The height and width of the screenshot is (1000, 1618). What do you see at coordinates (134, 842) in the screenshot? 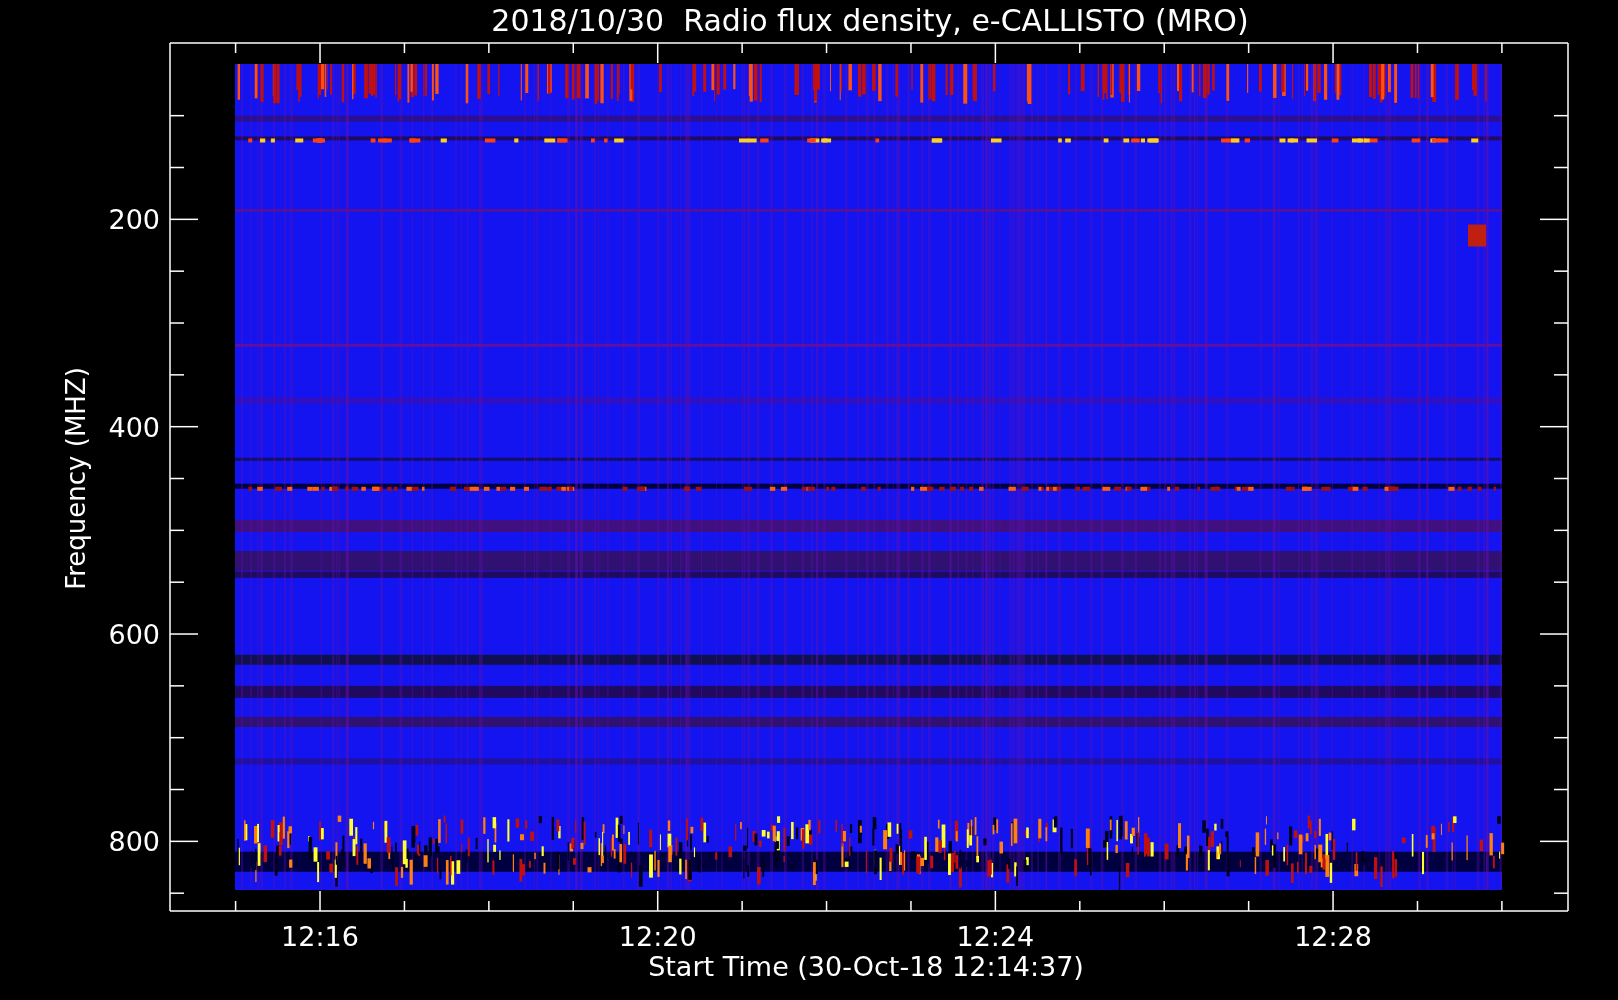
I see `y-tick-label: 800` at bounding box center [134, 842].